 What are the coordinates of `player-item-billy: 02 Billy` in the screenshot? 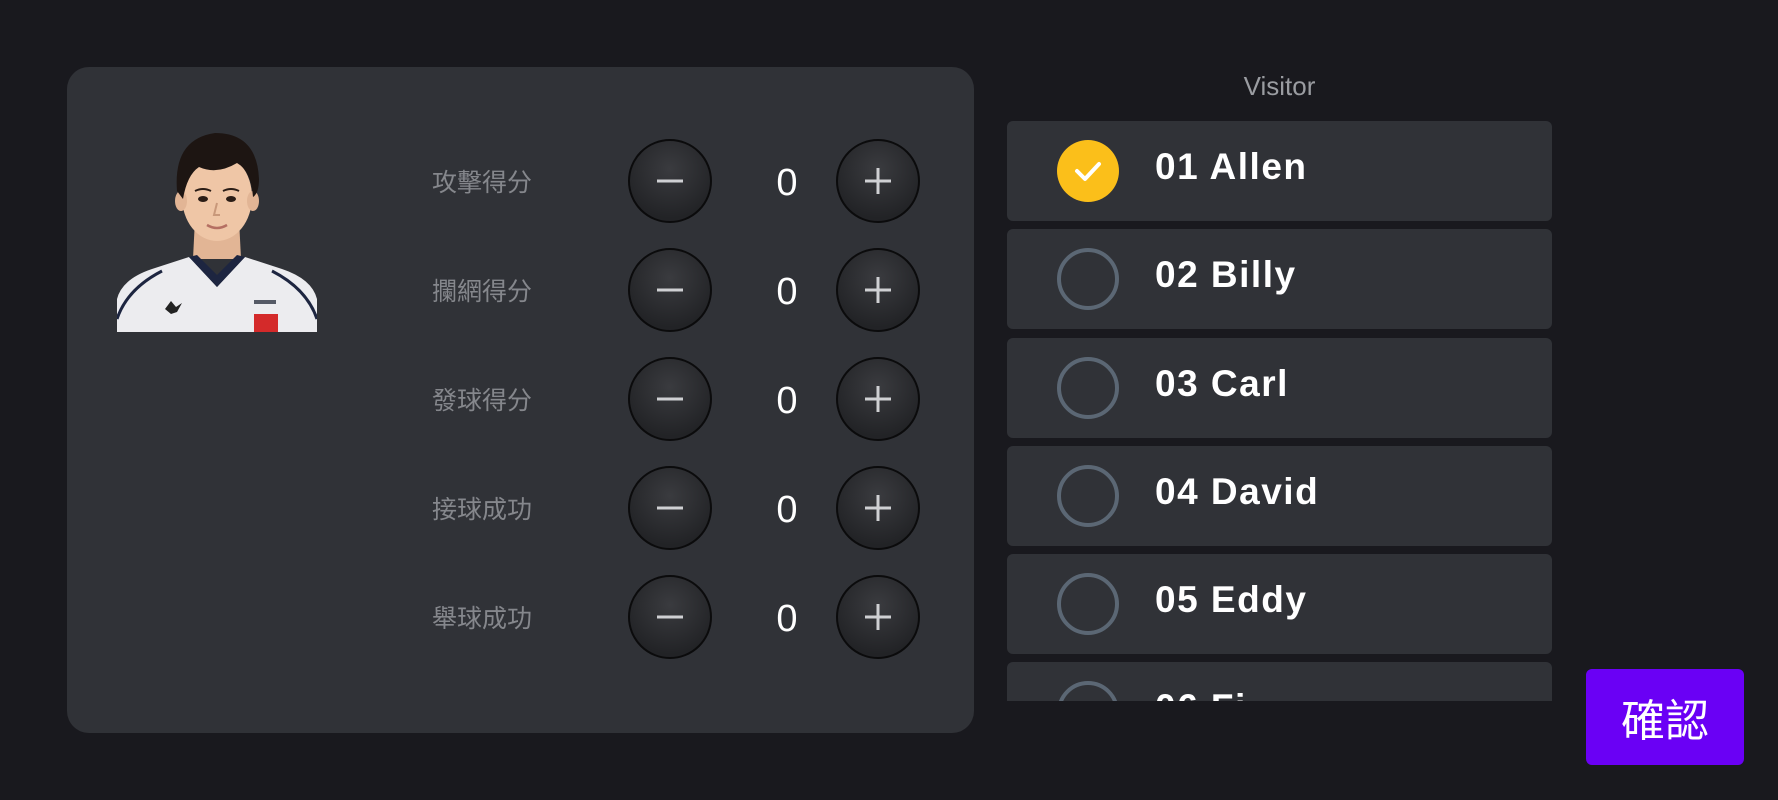 It's located at (1279, 279).